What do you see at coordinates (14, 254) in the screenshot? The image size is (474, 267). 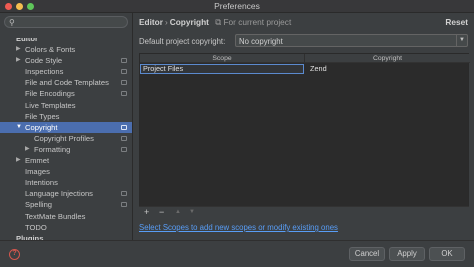 I see `help-icon: ?` at bounding box center [14, 254].